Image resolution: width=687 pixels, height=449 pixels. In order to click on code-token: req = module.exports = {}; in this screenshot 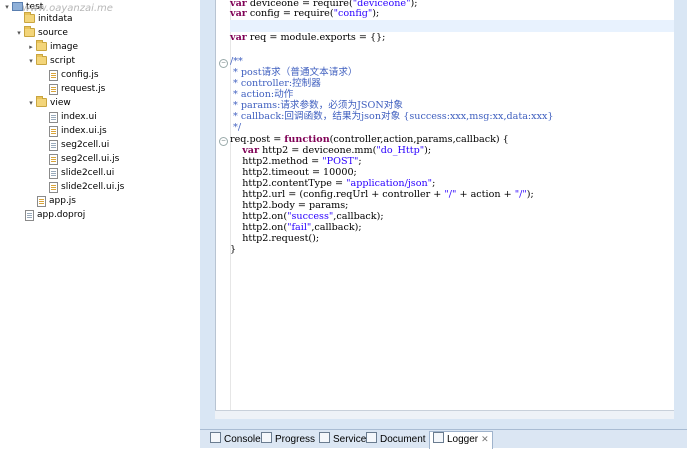, I will do `click(316, 37)`.